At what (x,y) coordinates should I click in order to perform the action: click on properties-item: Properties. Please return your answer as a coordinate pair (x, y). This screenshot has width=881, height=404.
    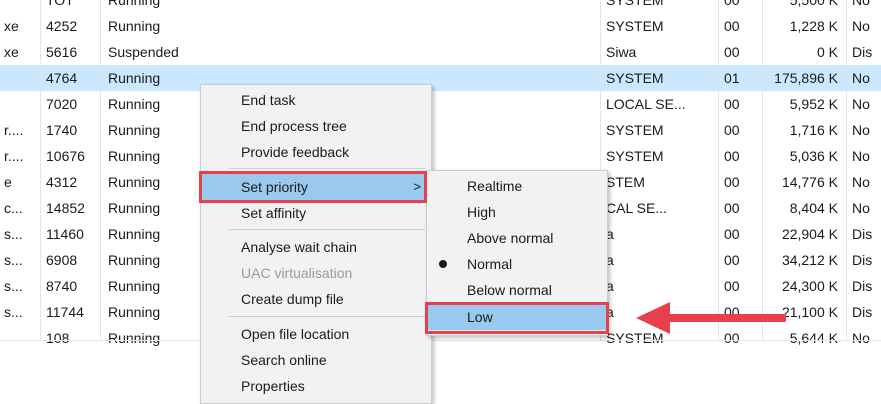
    Looking at the image, I should click on (316, 386).